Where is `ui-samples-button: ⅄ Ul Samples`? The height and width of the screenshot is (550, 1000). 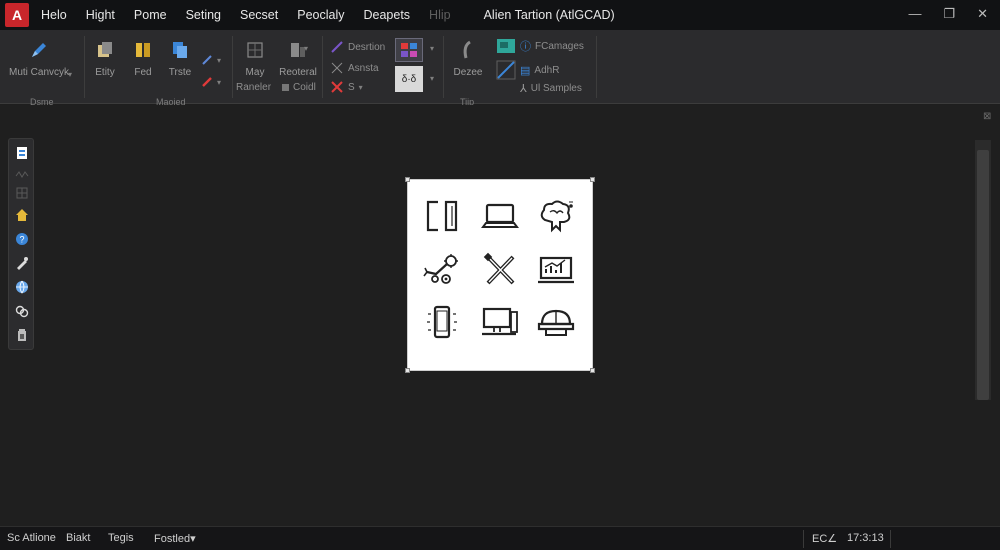 ui-samples-button: ⅄ Ul Samples is located at coordinates (551, 88).